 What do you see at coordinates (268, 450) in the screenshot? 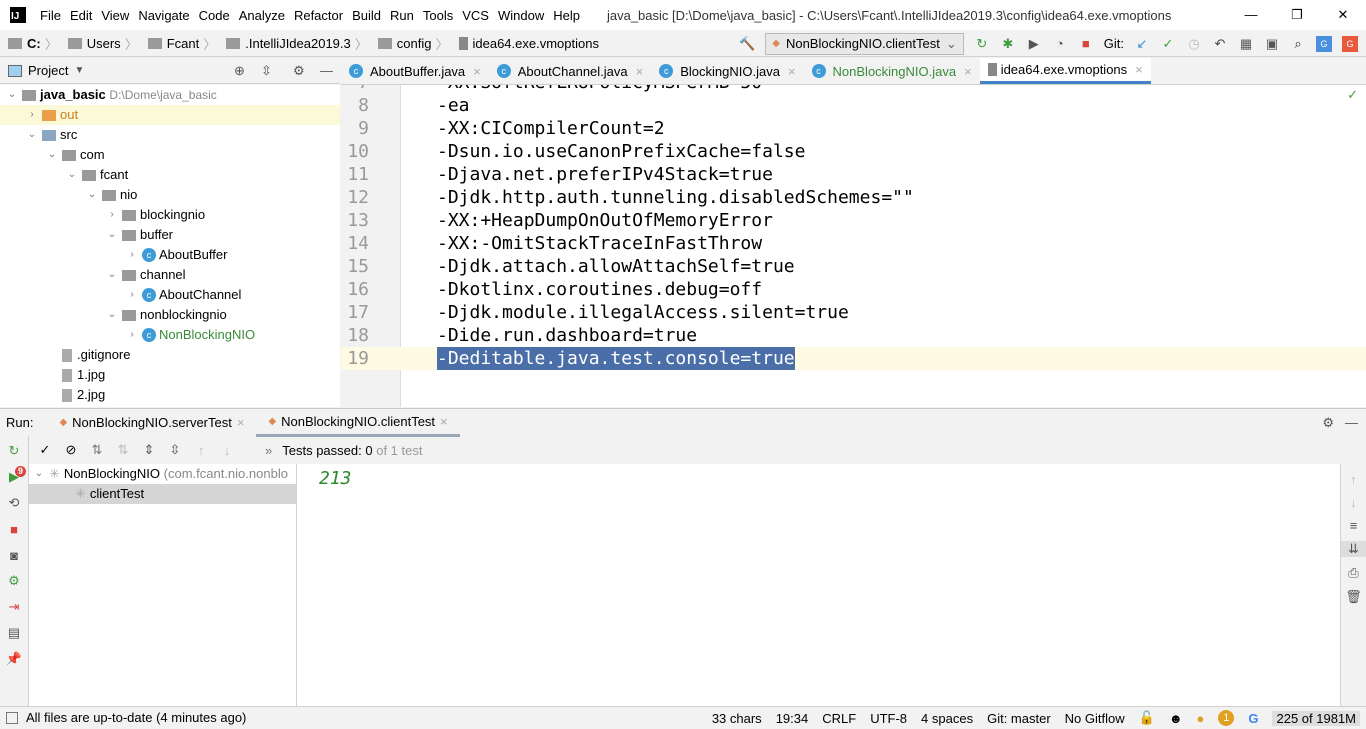
I see `more-icon: »` at bounding box center [268, 450].